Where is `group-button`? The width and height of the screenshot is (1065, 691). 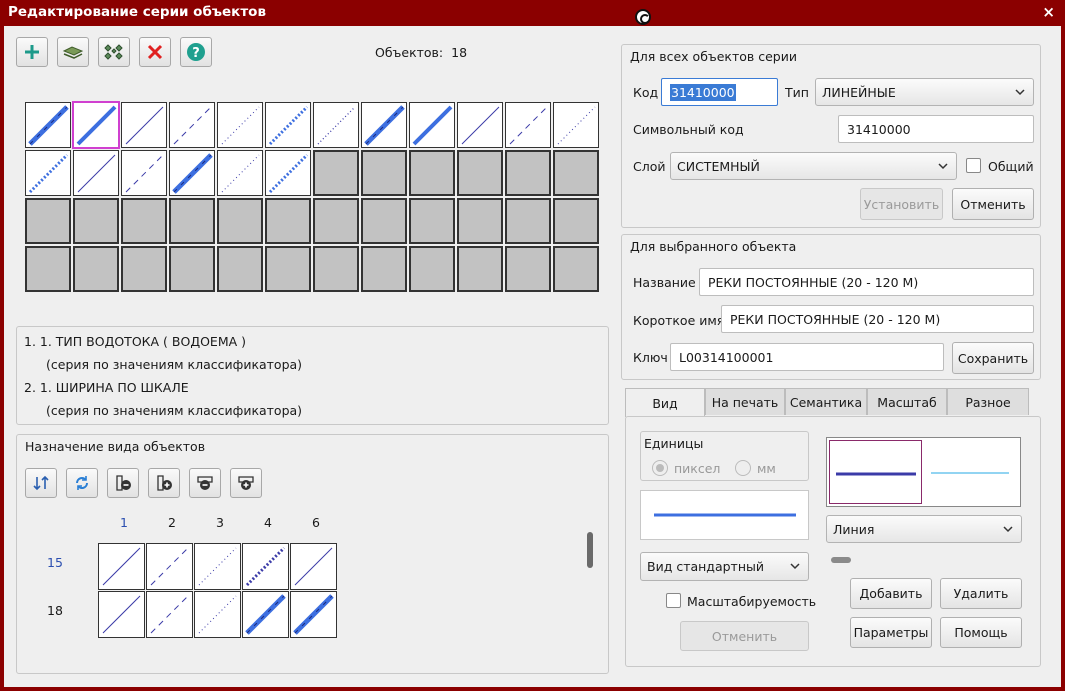 group-button is located at coordinates (114, 52).